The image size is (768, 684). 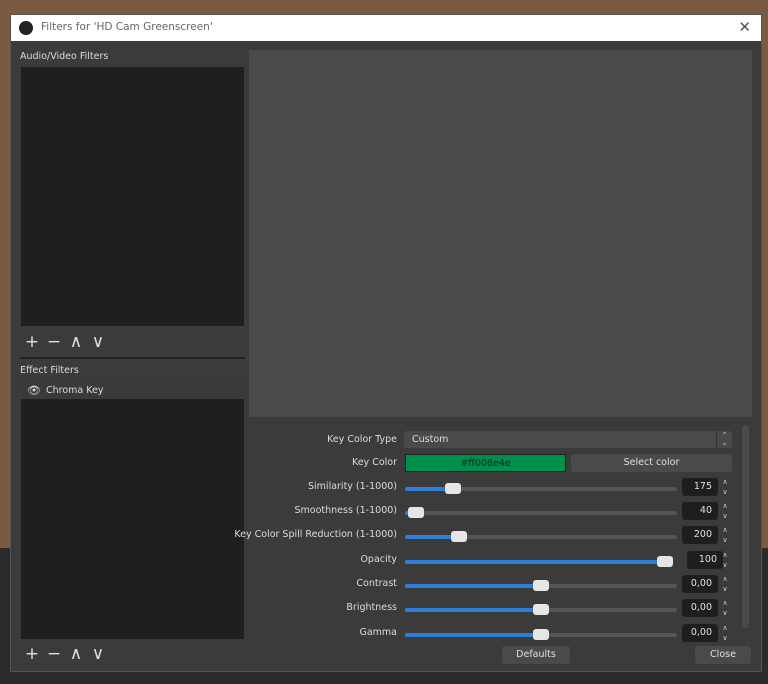 What do you see at coordinates (723, 655) in the screenshot?
I see `close-button: Close` at bounding box center [723, 655].